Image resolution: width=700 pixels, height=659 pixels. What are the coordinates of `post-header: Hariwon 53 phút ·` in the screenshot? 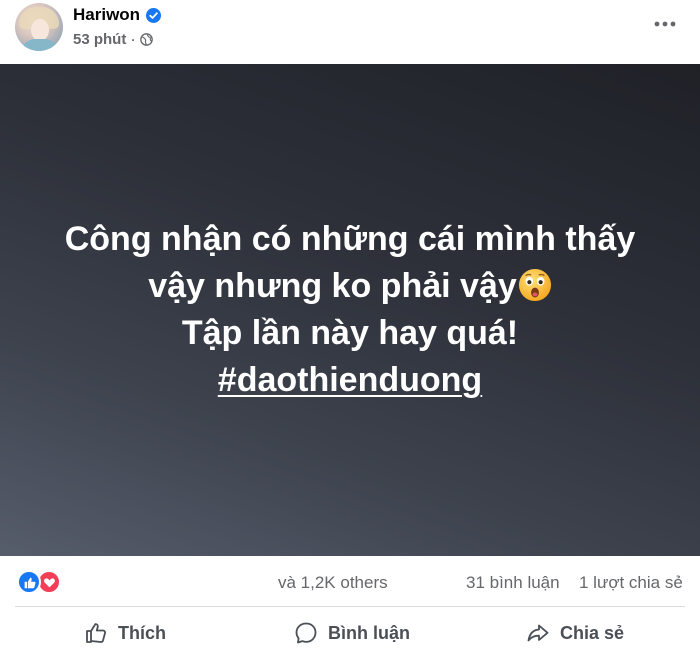 It's located at (350, 32).